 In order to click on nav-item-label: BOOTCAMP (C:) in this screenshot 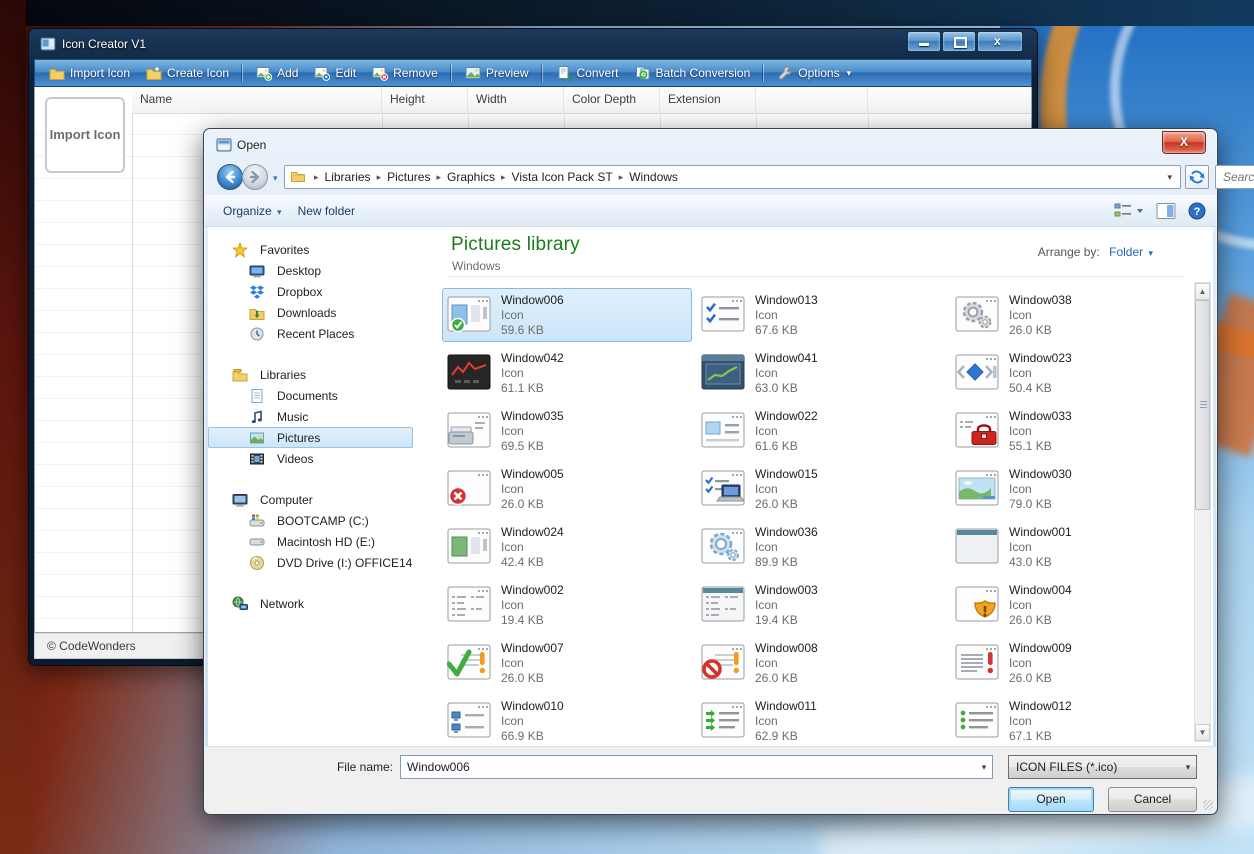, I will do `click(323, 520)`.